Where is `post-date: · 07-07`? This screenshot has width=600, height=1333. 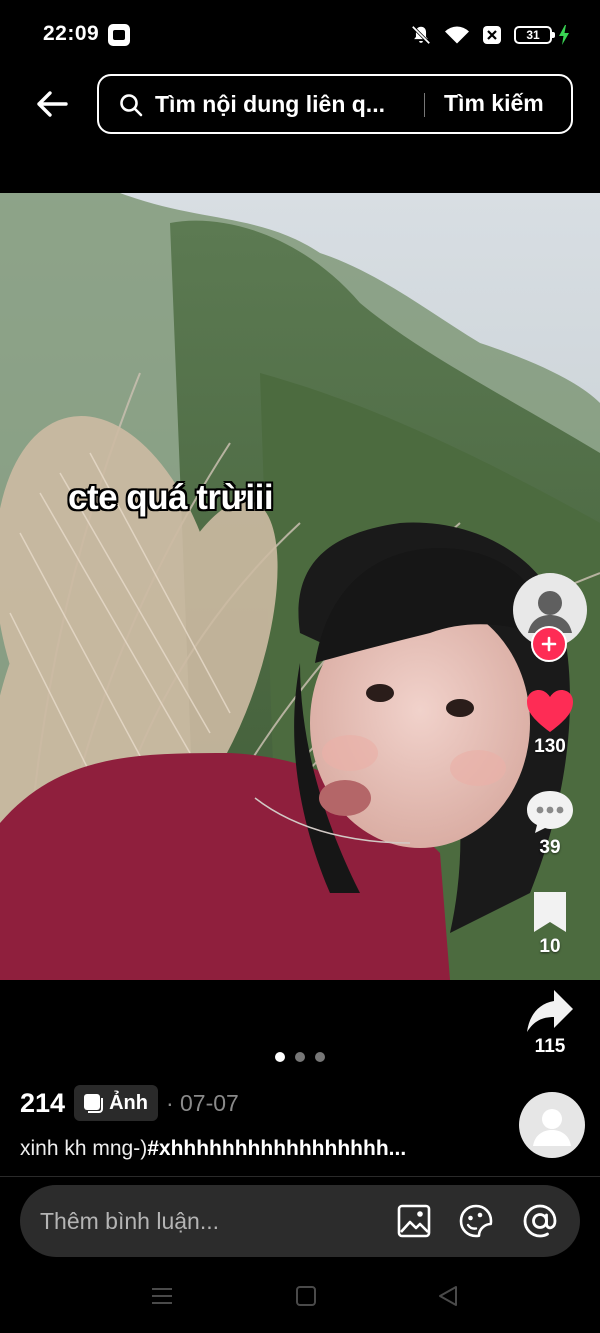
post-date: · 07-07 is located at coordinates (202, 1102).